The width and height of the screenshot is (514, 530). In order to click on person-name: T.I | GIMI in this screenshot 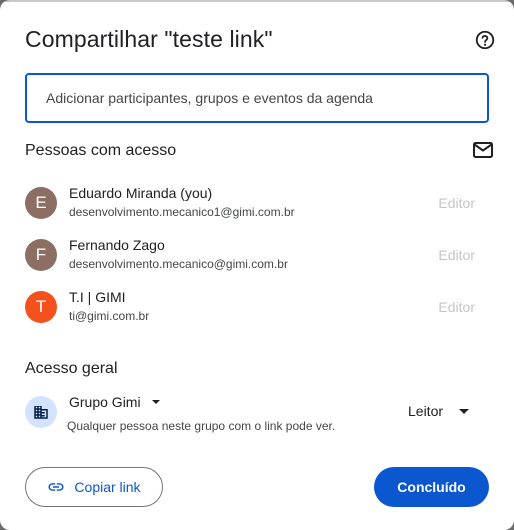, I will do `click(97, 297)`.